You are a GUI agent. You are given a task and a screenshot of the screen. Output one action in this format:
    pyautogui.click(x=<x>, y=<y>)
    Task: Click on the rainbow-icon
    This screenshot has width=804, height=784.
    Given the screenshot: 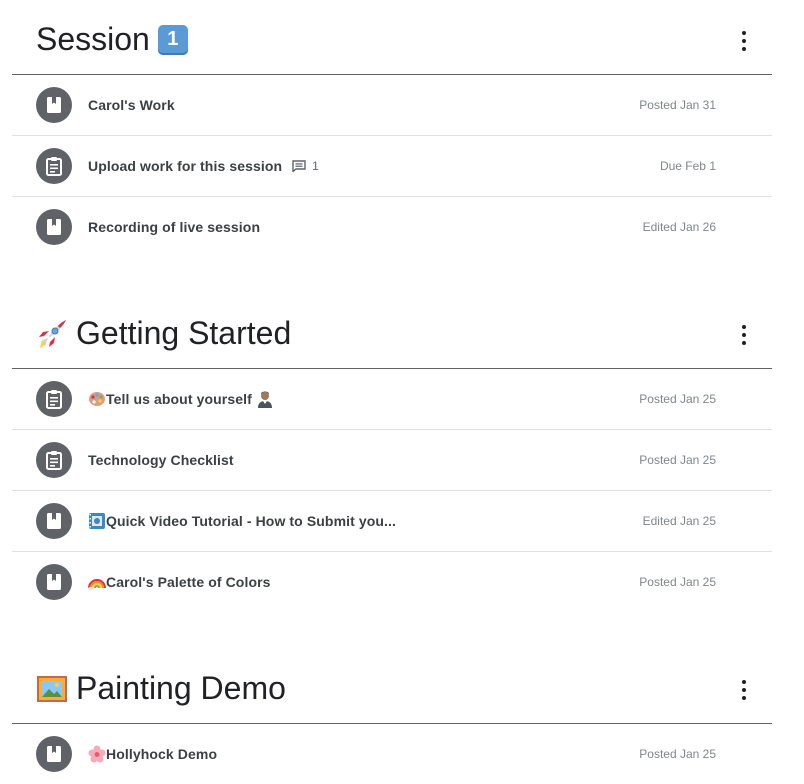 What is the action you would take?
    pyautogui.click(x=97, y=585)
    